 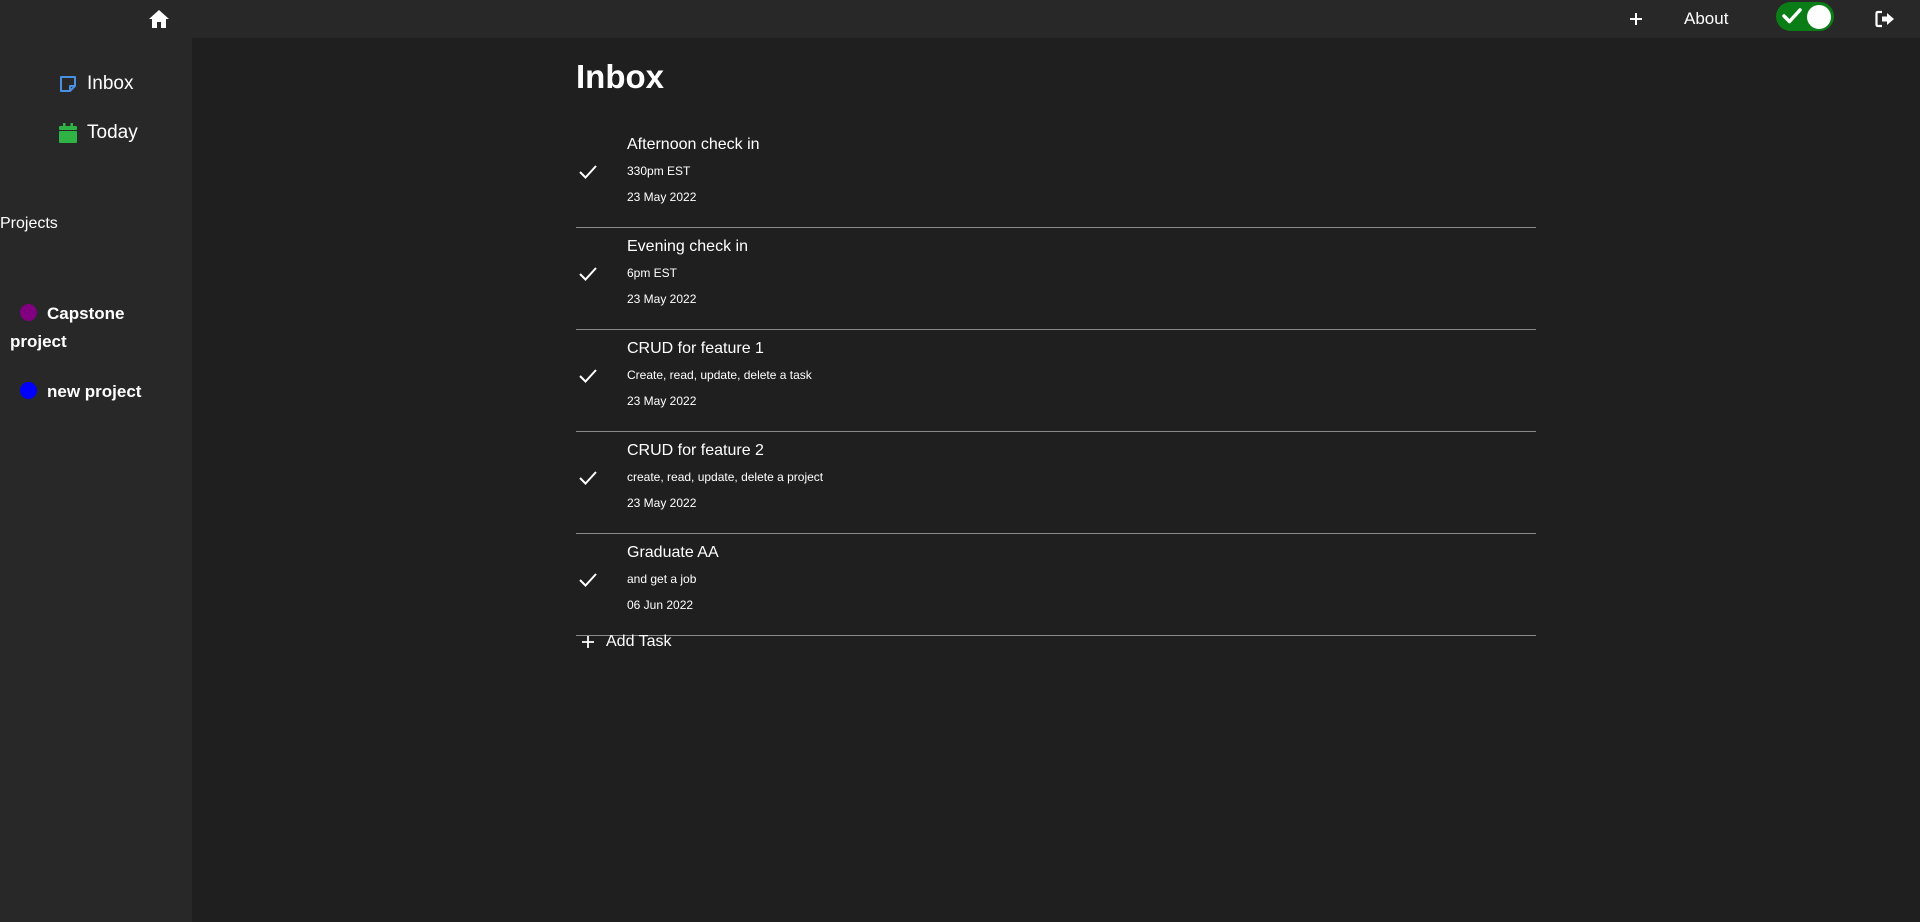 I want to click on logout-icon, so click(x=1884, y=19).